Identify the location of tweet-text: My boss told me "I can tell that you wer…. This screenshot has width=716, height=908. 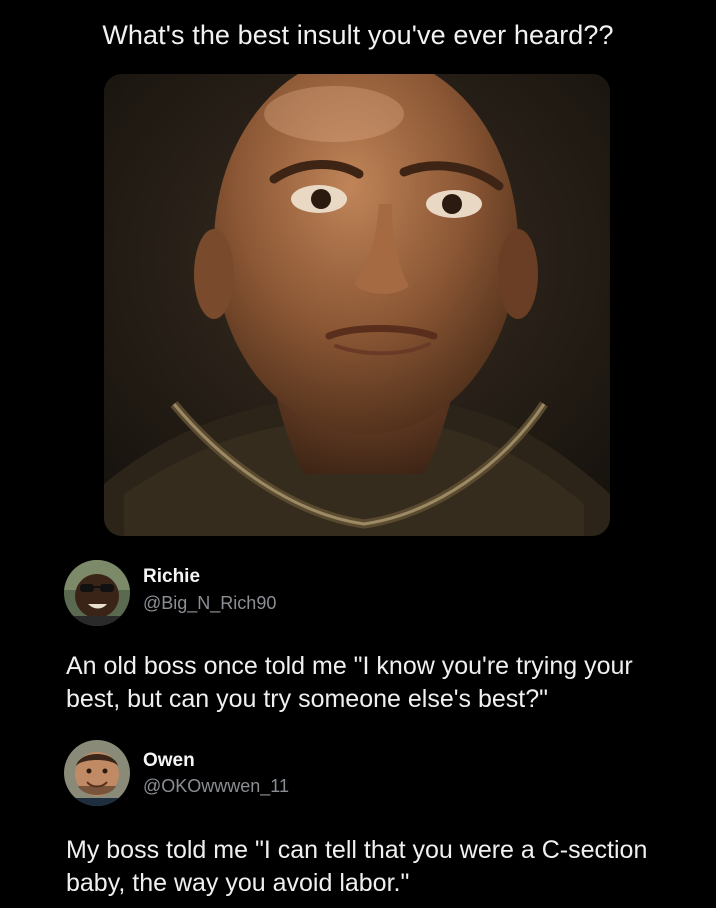
(357, 866).